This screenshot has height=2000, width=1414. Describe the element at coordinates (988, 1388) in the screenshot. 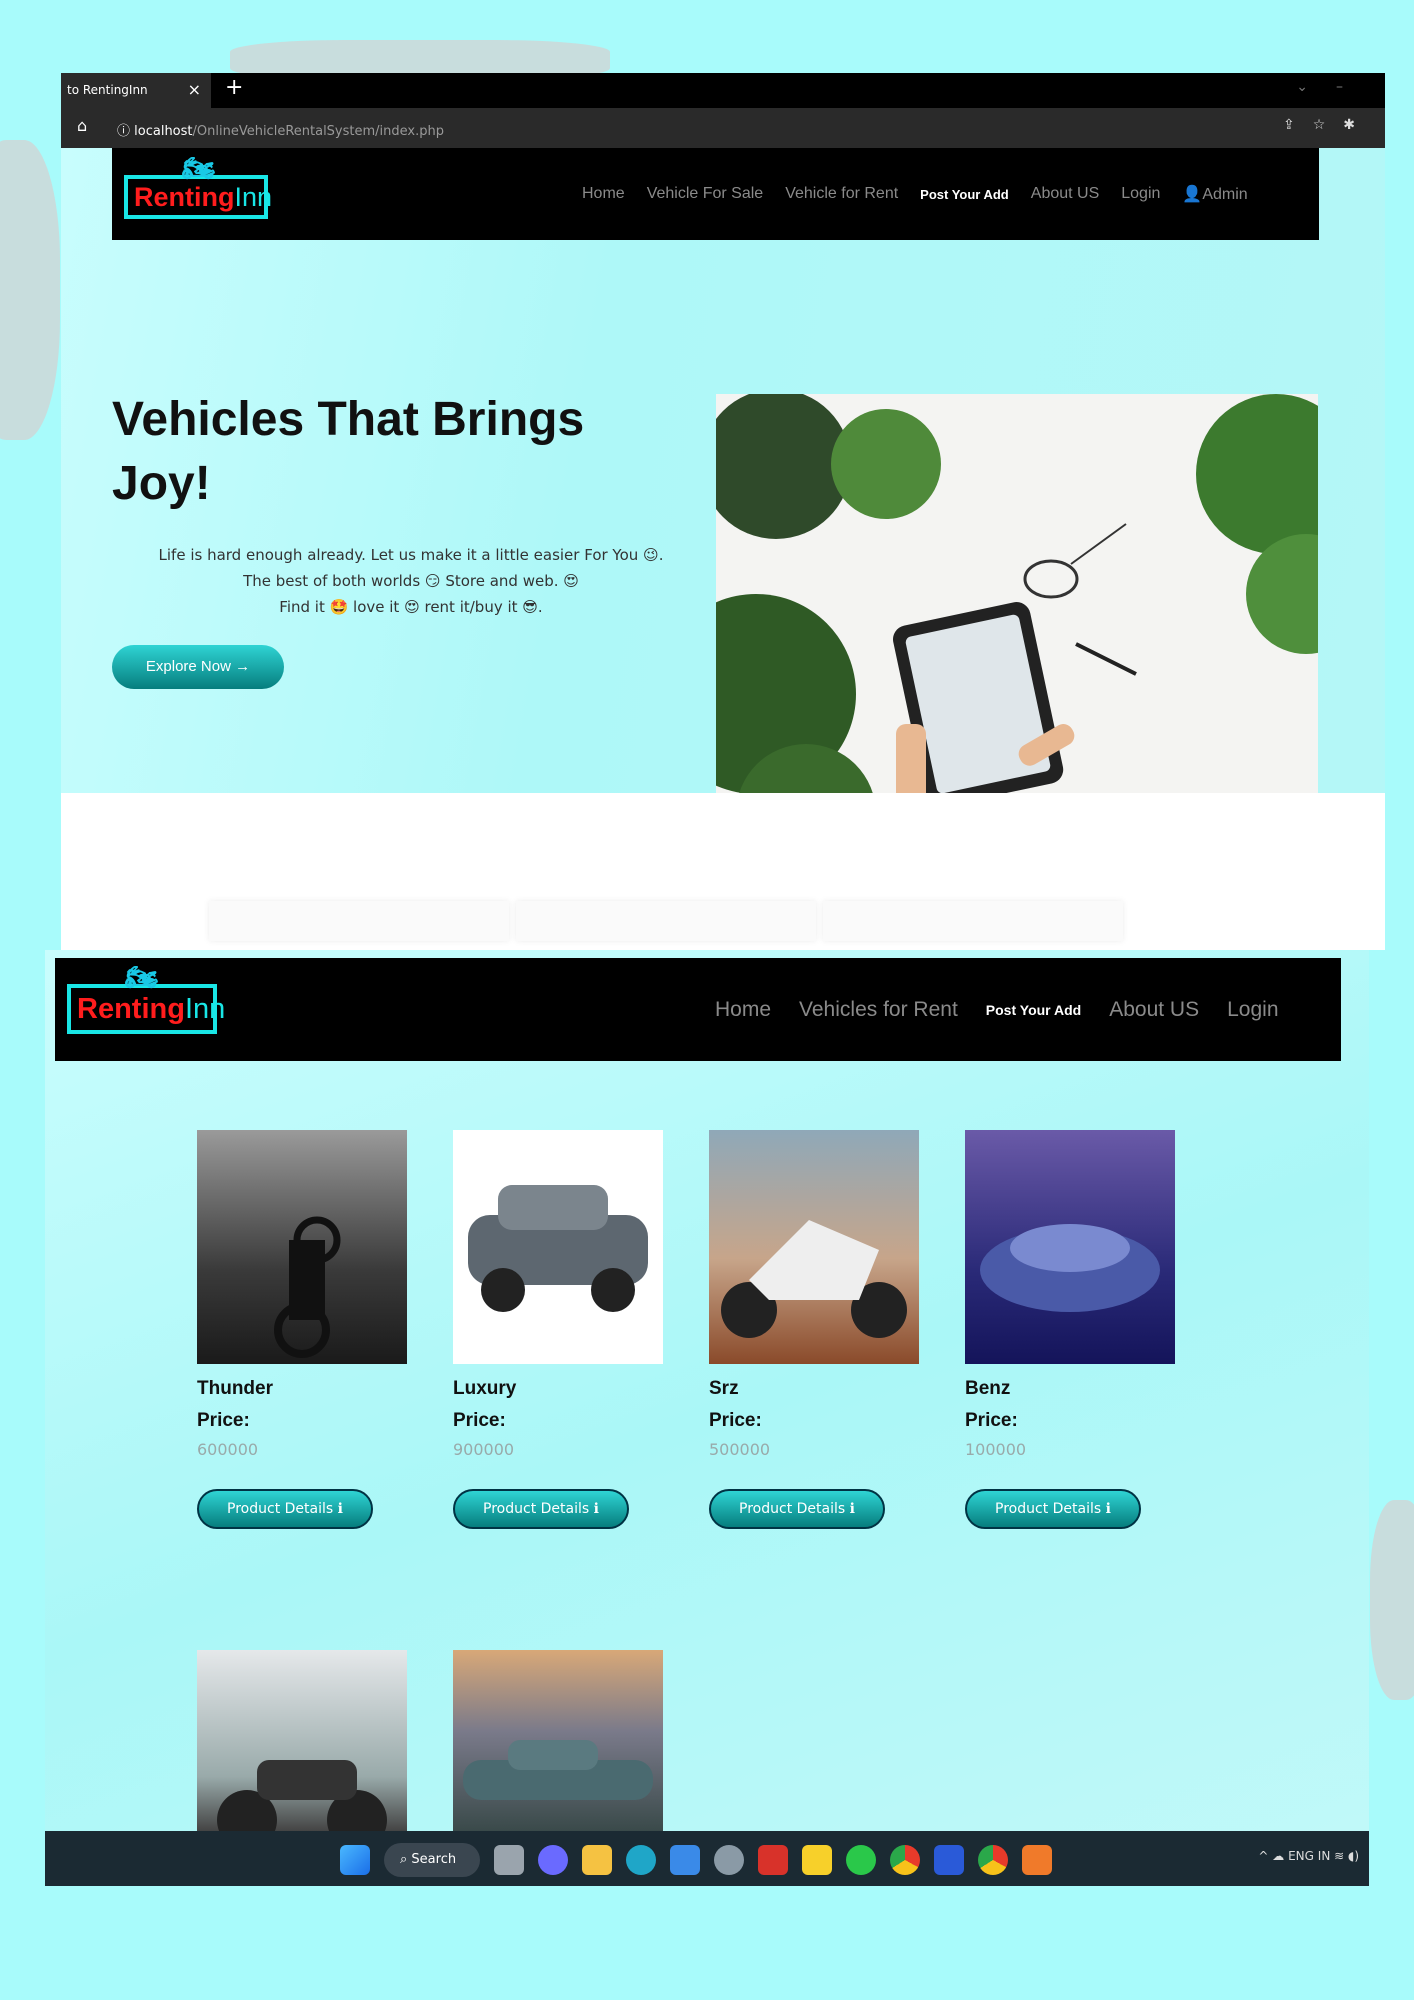

I see `vehicle-name: Benz` at that location.